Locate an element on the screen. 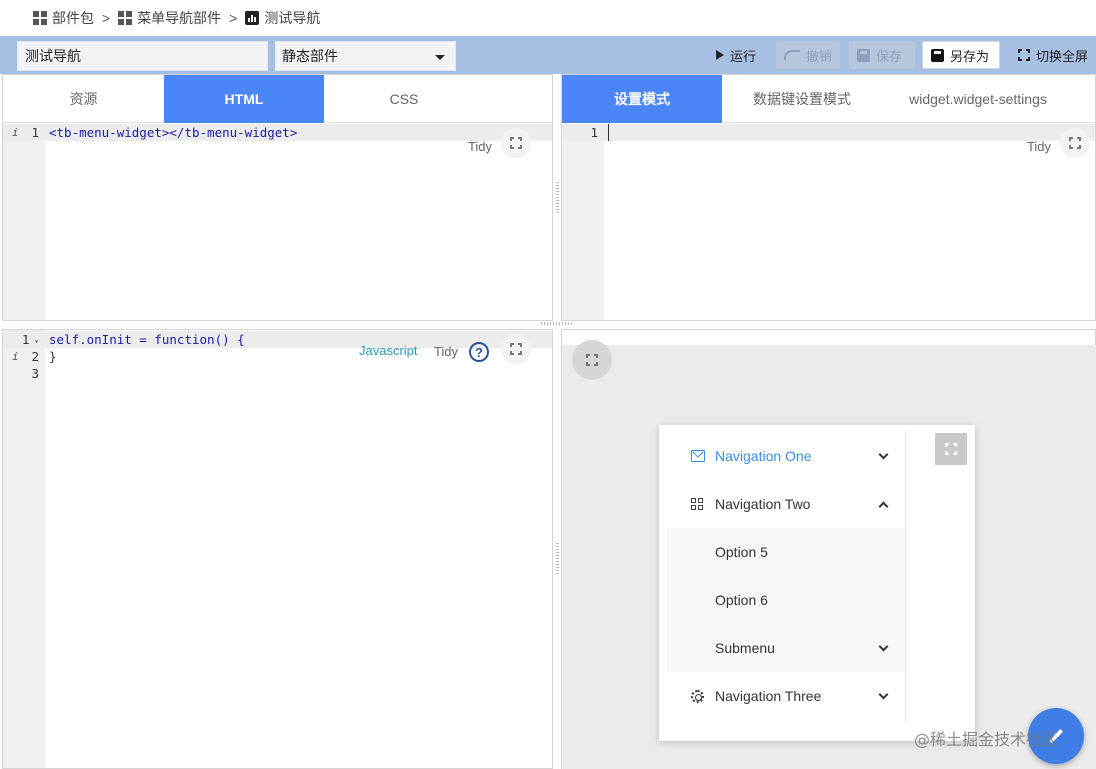 The height and width of the screenshot is (769, 1096). settings-tabs: 设置模式 数据键设置模式 widget.widget-settings is located at coordinates (828, 99).